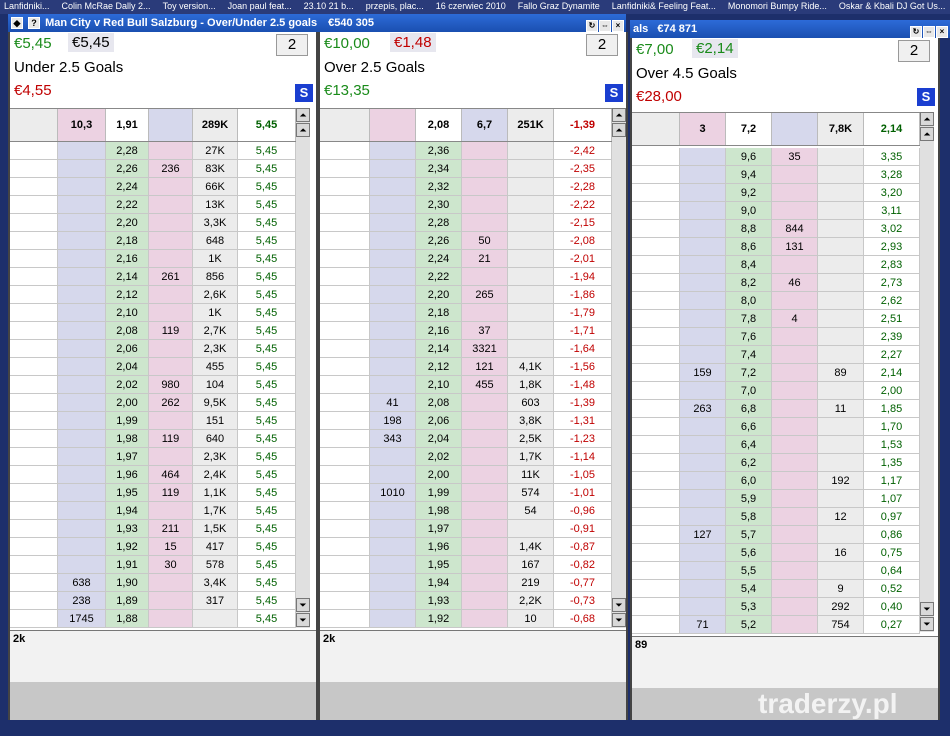 Image resolution: width=950 pixels, height=736 pixels. What do you see at coordinates (466, 421) in the screenshot?
I see `ladder-row: 198 2,06 3,8K -1,31` at bounding box center [466, 421].